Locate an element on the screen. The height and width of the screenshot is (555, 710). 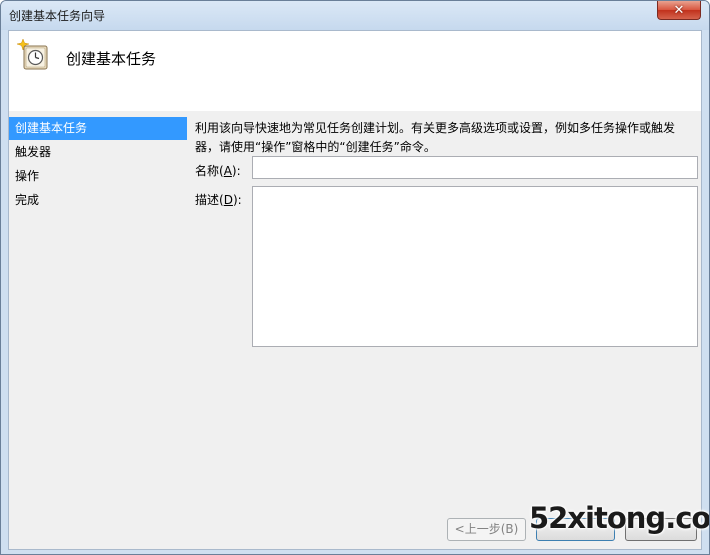
step-create-basic-task: 创建基本任务 is located at coordinates (98, 128).